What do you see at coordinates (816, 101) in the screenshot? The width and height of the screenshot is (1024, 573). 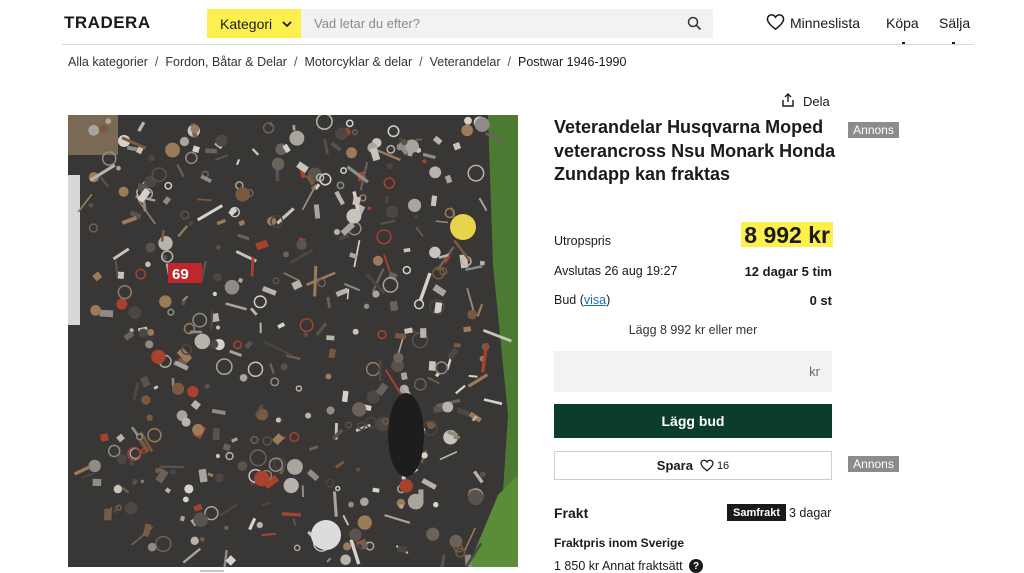 I see `share-label: Dela` at bounding box center [816, 101].